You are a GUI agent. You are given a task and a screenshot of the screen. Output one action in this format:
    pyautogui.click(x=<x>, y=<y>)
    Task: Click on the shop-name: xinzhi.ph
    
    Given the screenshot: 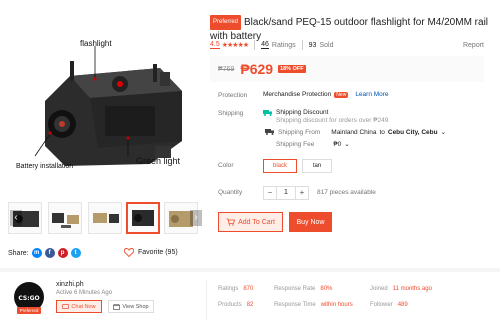 What is the action you would take?
    pyautogui.click(x=70, y=284)
    